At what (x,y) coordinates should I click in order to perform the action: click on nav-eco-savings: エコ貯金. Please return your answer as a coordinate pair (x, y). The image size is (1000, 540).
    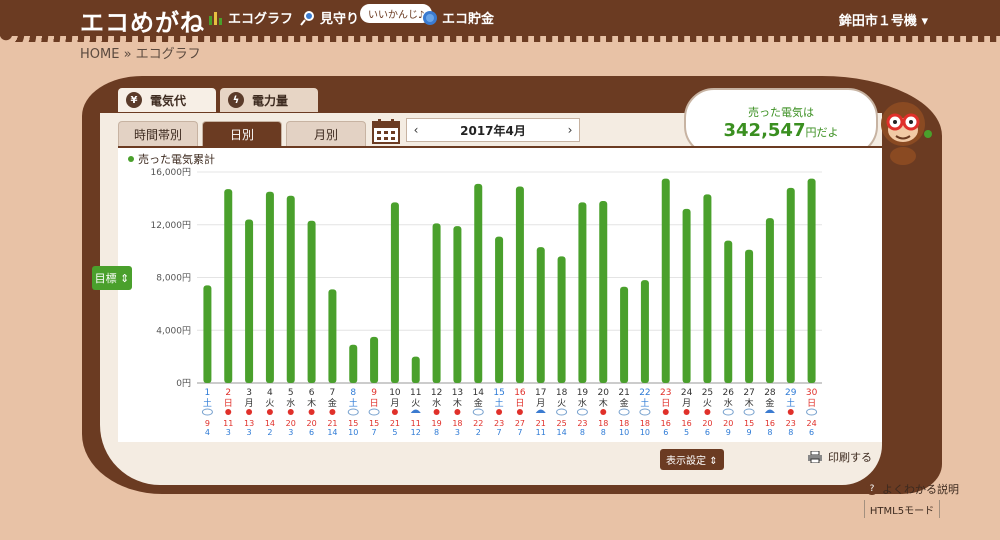
    Looking at the image, I should click on (458, 17).